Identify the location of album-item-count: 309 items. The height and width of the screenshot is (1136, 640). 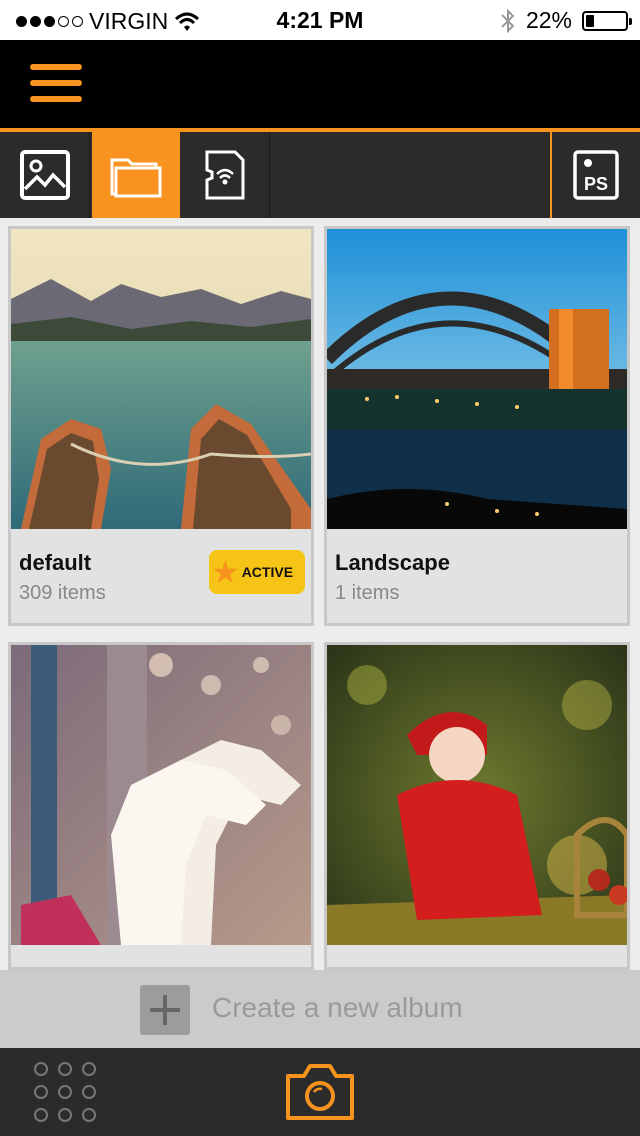
(62, 593).